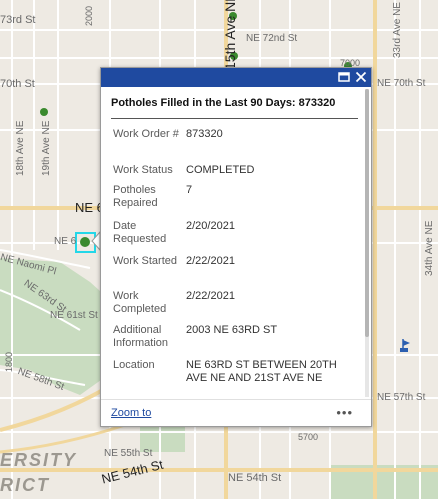 The height and width of the screenshot is (499, 438). Describe the element at coordinates (344, 412) in the screenshot. I see `more-options-icon: •••` at that location.